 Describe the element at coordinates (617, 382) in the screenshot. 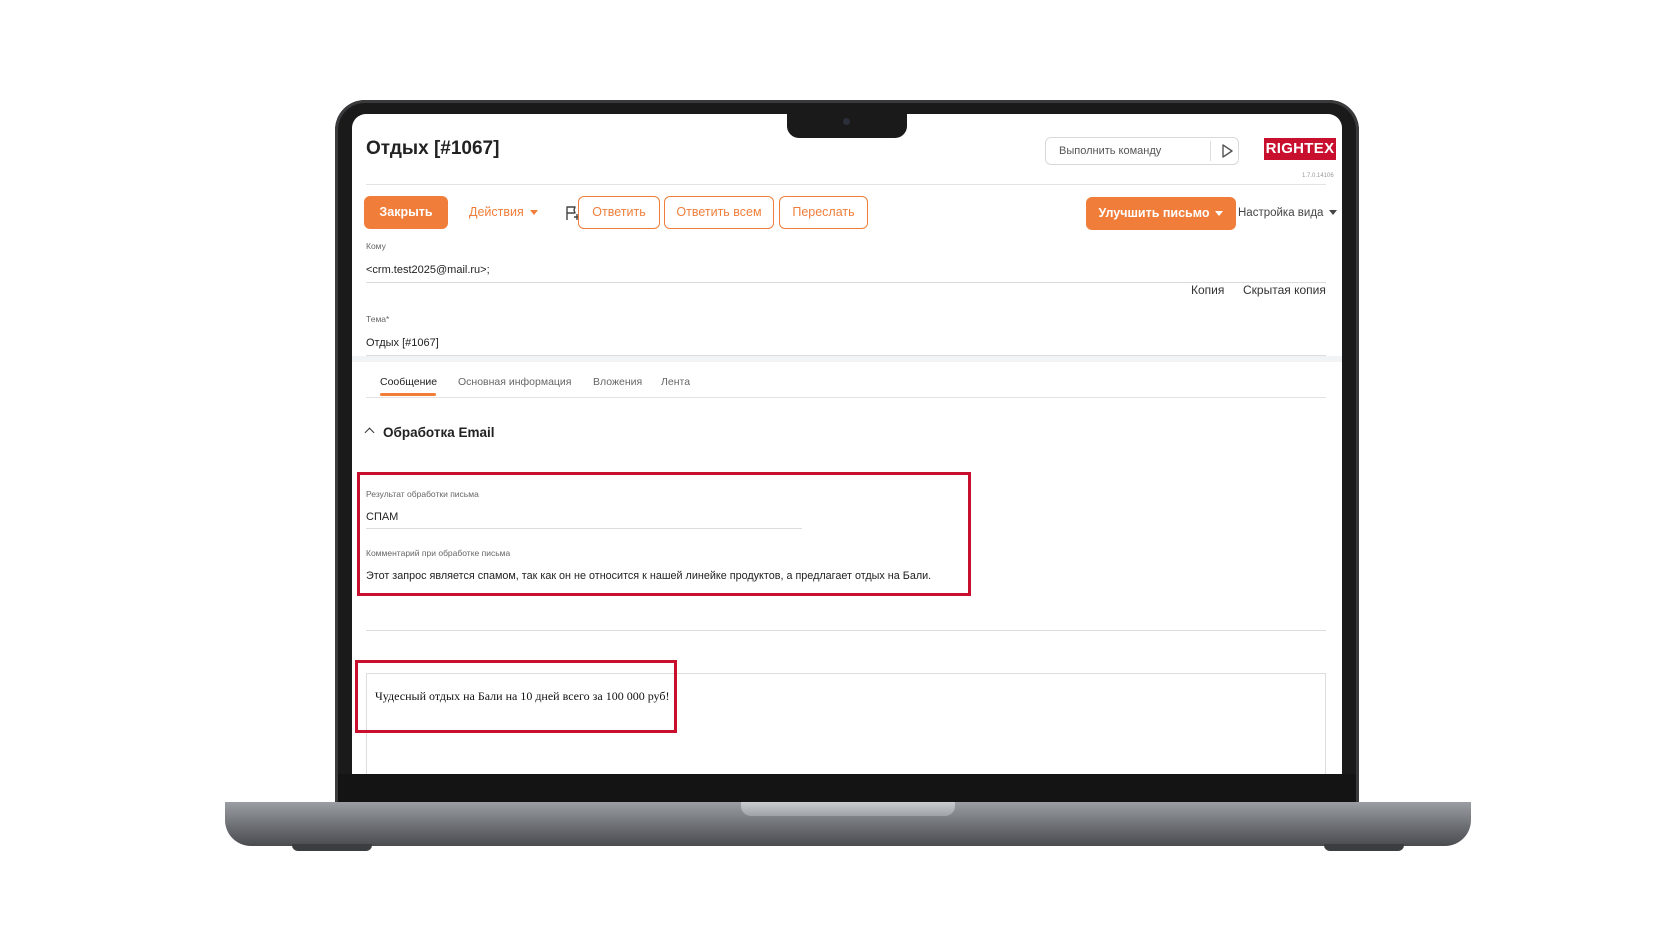

I see `tab-attachments: Вложения` at that location.